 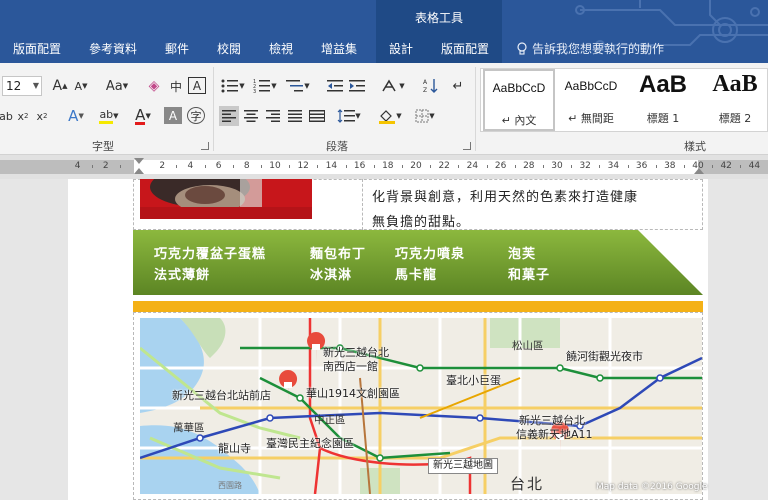 I want to click on bullets-icon: ▼, so click(x=233, y=86).